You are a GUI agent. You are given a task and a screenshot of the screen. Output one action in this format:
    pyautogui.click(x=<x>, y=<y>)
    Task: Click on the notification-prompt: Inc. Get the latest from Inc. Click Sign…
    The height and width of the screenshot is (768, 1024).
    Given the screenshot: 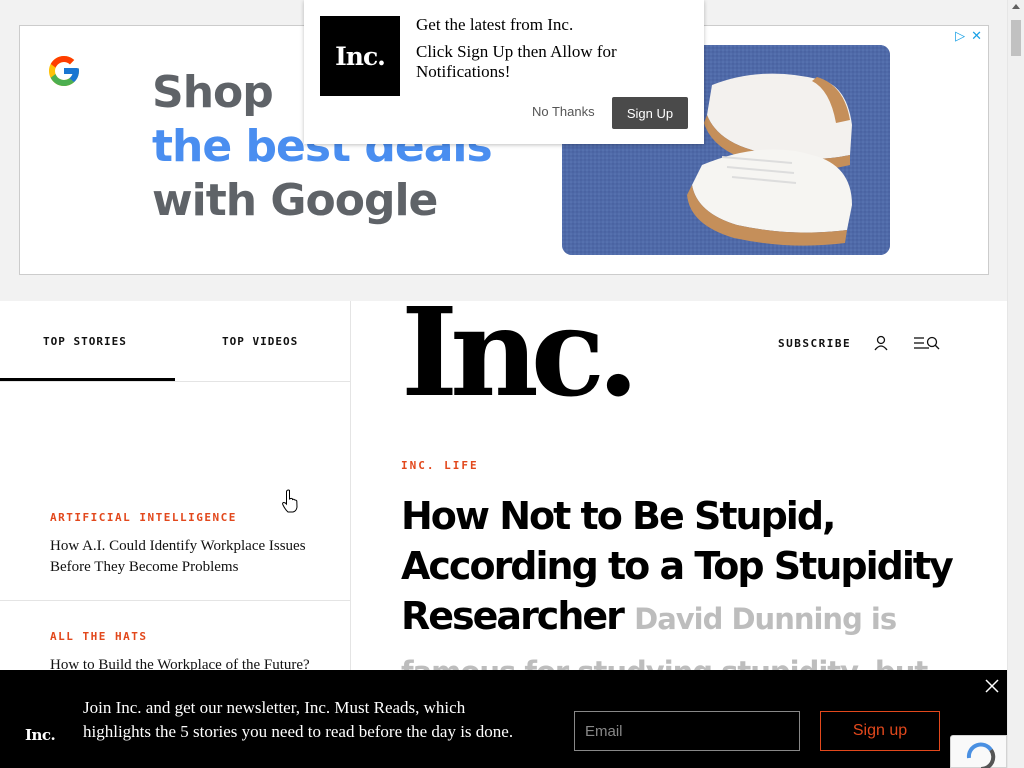 What is the action you would take?
    pyautogui.click(x=504, y=72)
    